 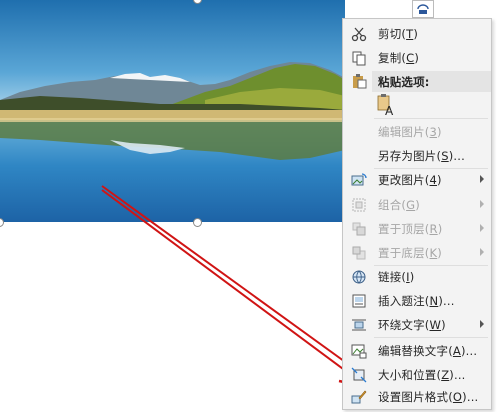 I want to click on wrap-text-icon, so click(x=359, y=325).